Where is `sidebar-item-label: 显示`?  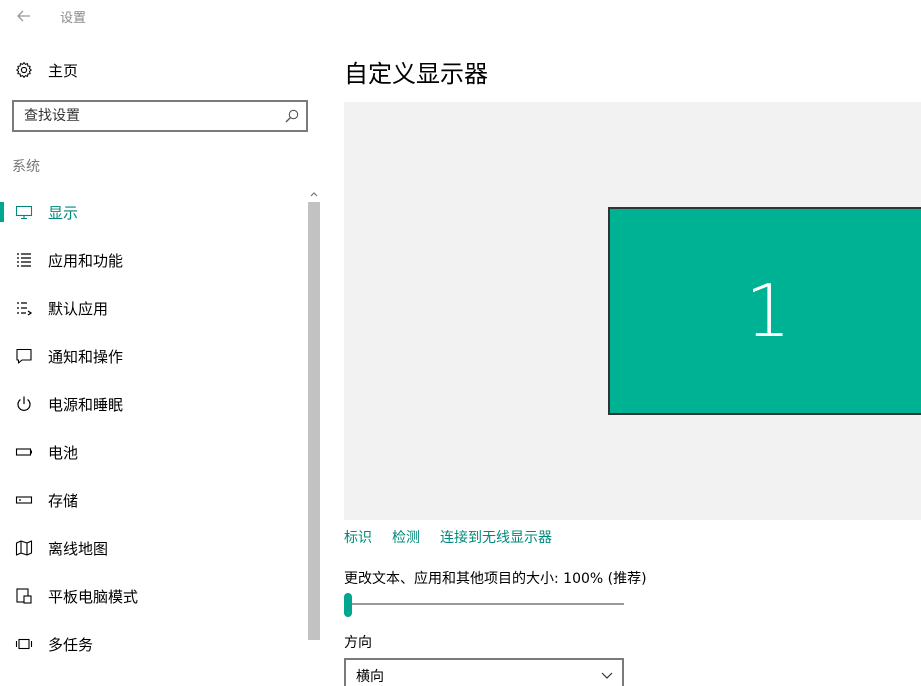
sidebar-item-label: 显示 is located at coordinates (63, 213).